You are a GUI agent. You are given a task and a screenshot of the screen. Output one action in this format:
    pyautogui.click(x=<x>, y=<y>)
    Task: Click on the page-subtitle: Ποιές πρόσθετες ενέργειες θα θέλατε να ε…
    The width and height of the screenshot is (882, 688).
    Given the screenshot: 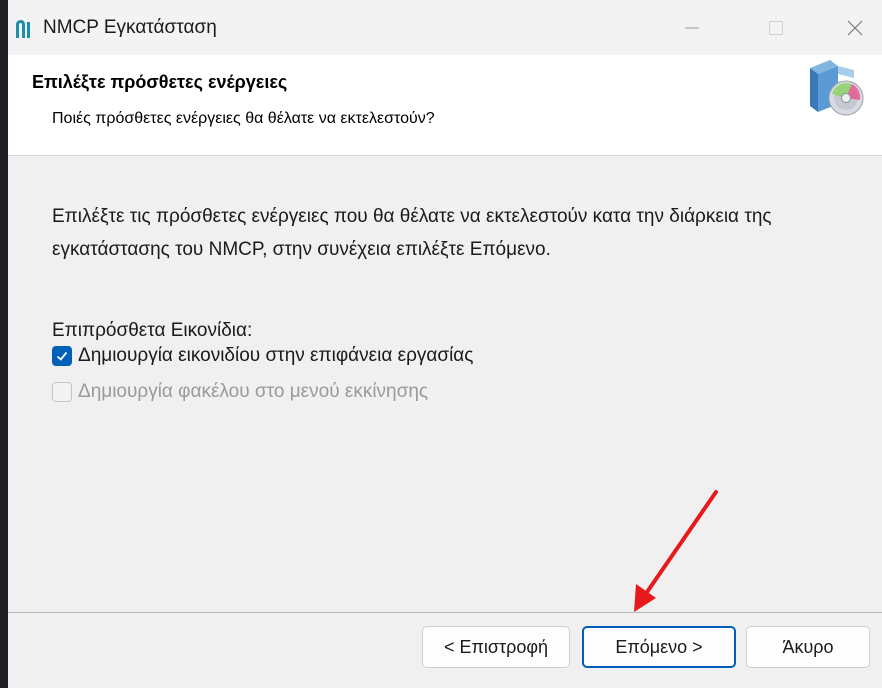 What is the action you would take?
    pyautogui.click(x=243, y=118)
    